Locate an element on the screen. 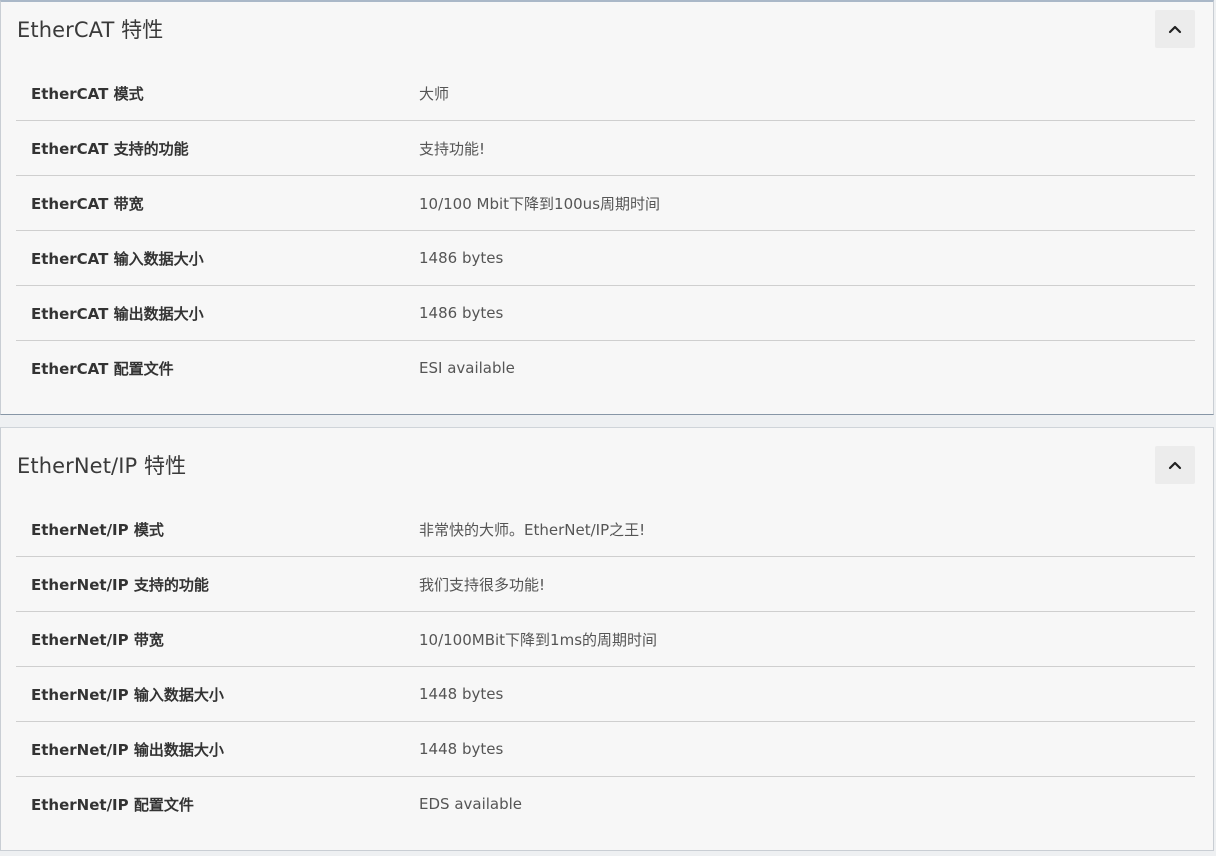 Image resolution: width=1216 pixels, height=856 pixels. property-label: EtherCAT 输出数据大小 is located at coordinates (117, 313).